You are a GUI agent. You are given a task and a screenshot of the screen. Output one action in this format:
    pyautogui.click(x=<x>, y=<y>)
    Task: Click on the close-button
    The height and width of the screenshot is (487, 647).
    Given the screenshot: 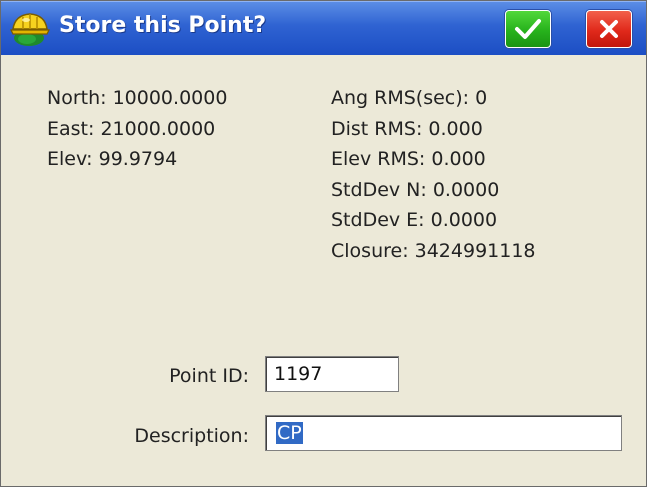 What is the action you would take?
    pyautogui.click(x=609, y=29)
    